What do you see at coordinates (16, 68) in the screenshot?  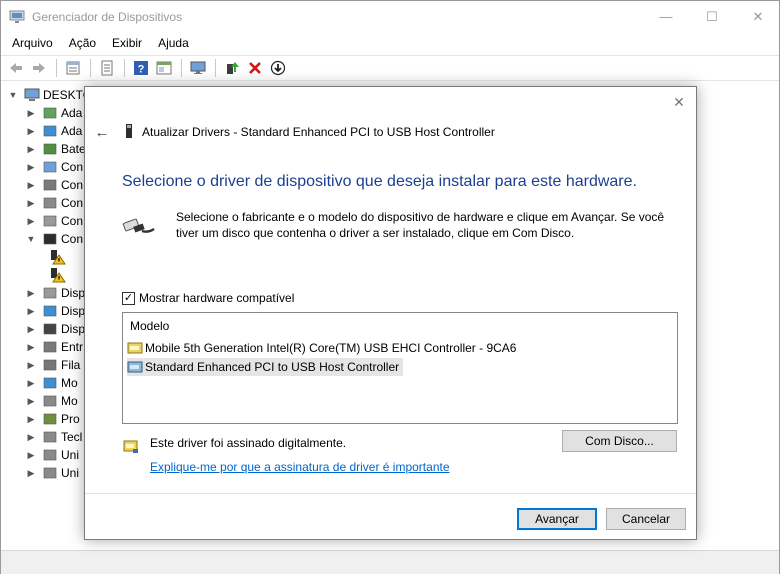 I see `back-arrow-icon` at bounding box center [16, 68].